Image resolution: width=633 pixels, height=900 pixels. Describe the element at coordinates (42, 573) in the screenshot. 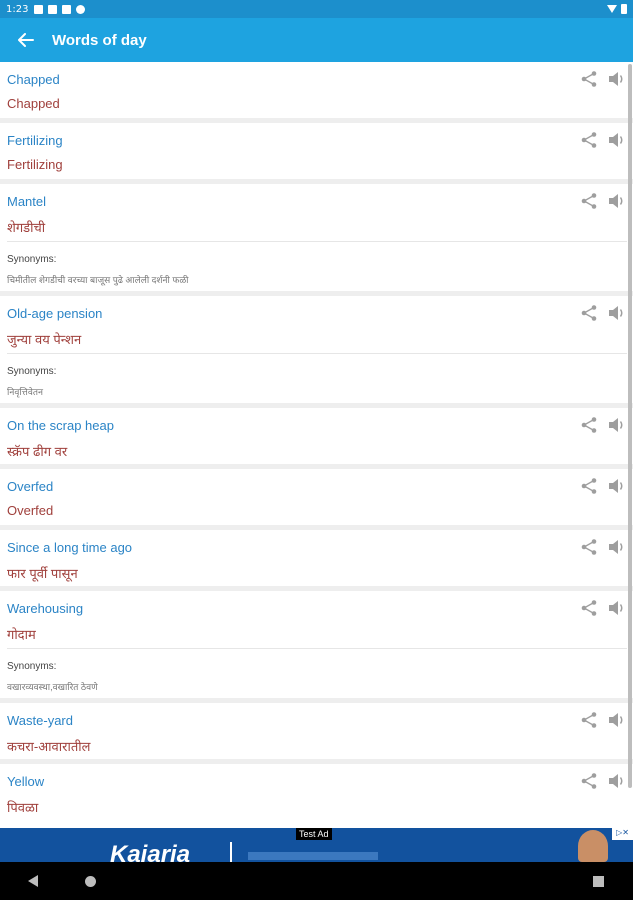

I see `meaning-text: फार पूर्वी पासून` at that location.